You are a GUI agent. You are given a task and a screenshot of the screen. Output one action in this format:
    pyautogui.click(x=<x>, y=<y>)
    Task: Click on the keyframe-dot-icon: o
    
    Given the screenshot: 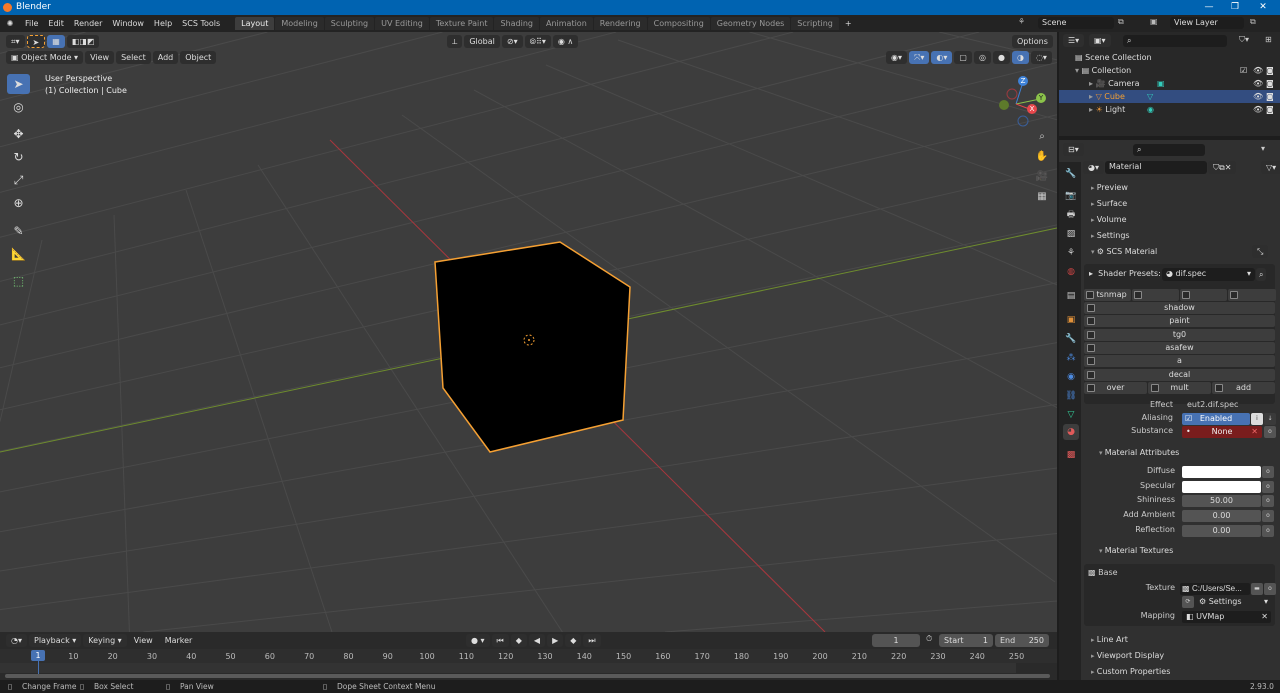 What is the action you would take?
    pyautogui.click(x=1268, y=472)
    